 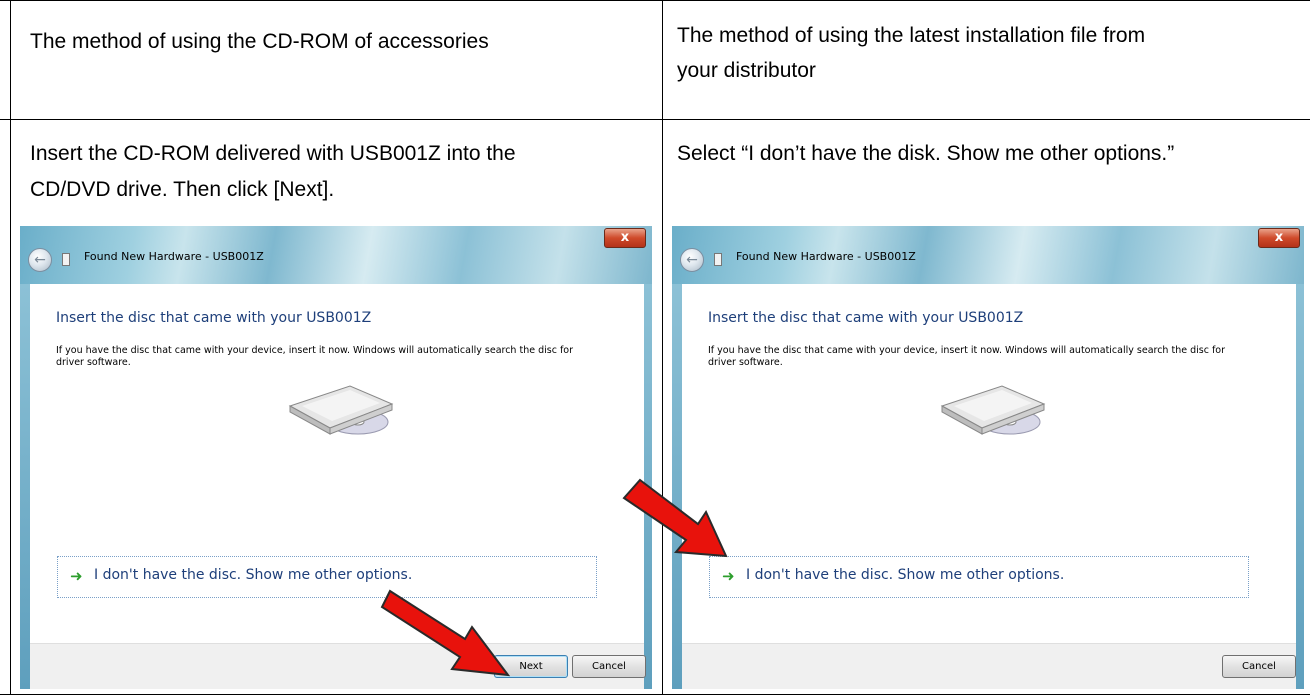 I want to click on table-border-left, so click(x=10, y=347).